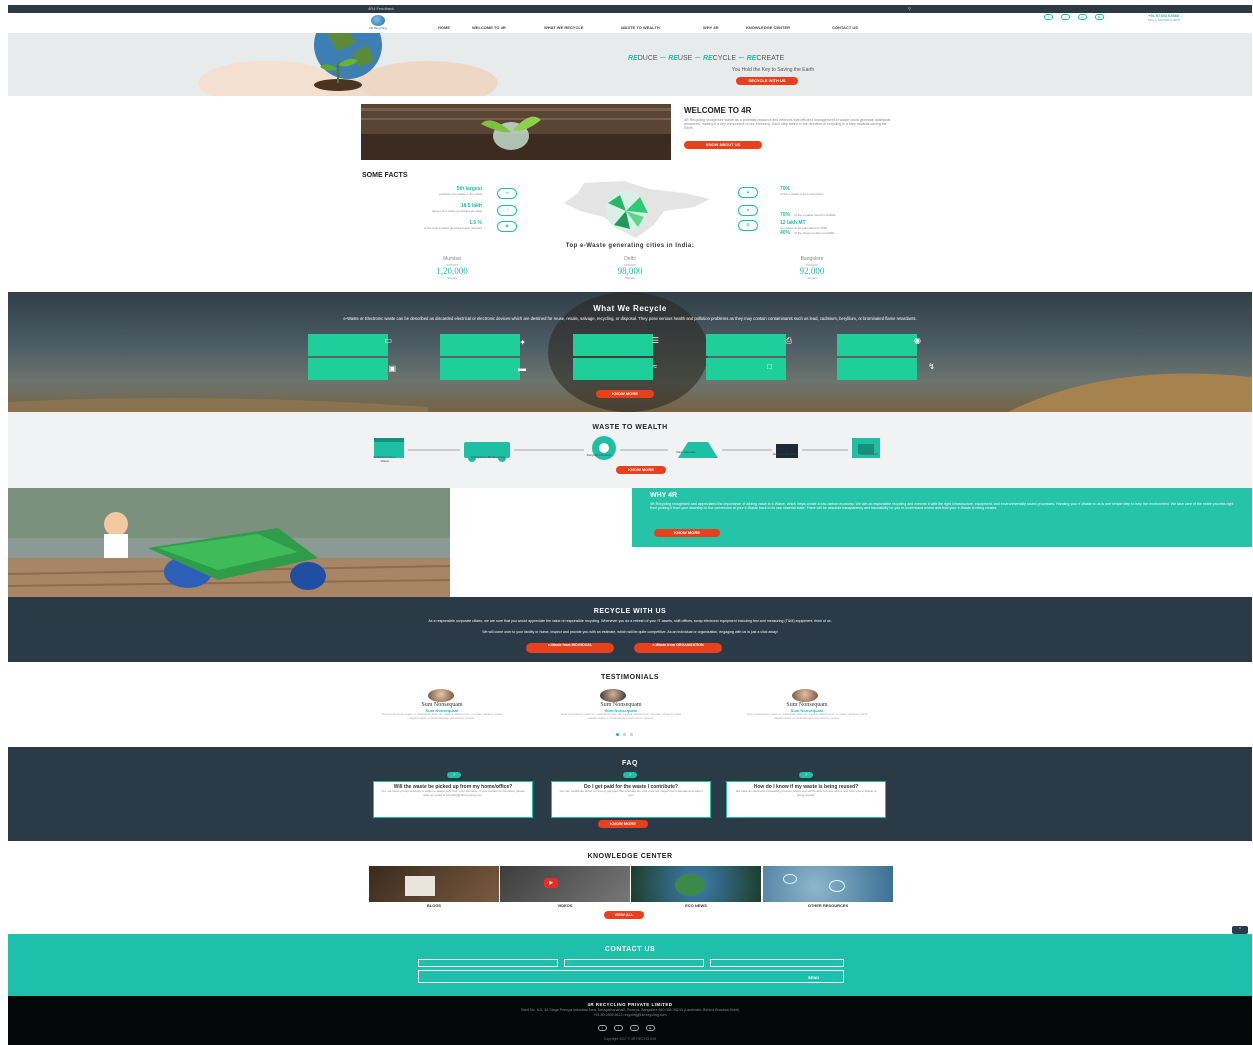 This screenshot has width=1253, height=1045. Describe the element at coordinates (746, 369) in the screenshot. I see `recycle-tile: □` at that location.